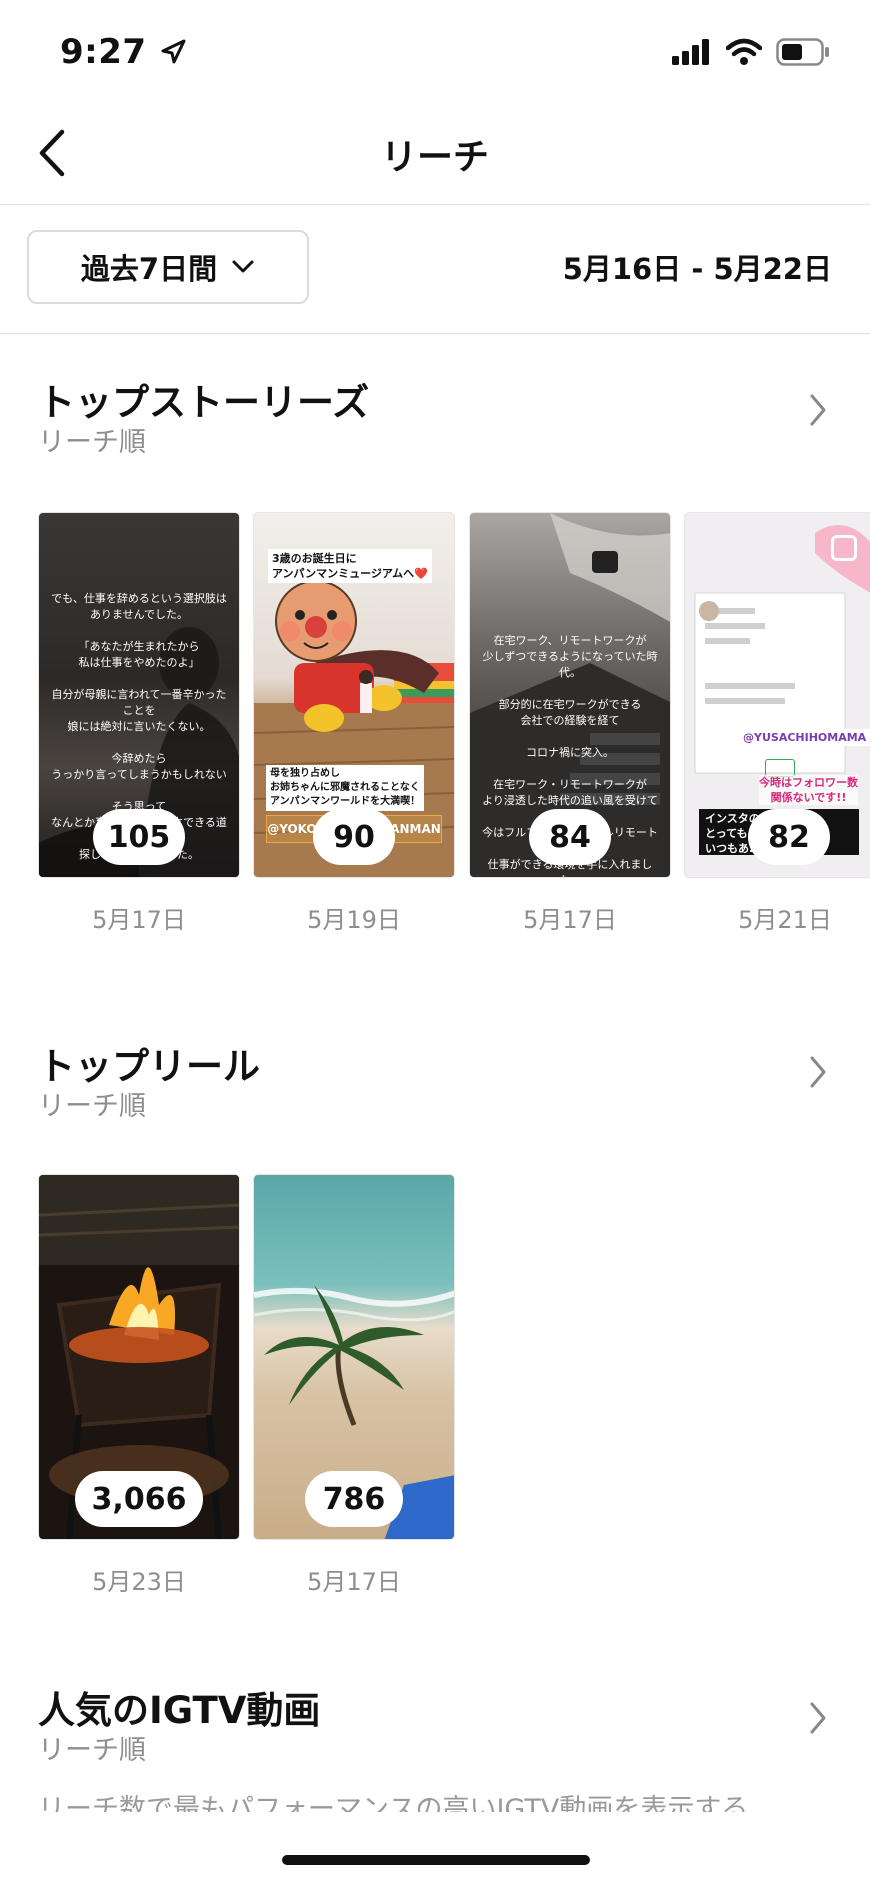 The width and height of the screenshot is (870, 1883). I want to click on reel-date: 5月23日, so click(139, 1582).